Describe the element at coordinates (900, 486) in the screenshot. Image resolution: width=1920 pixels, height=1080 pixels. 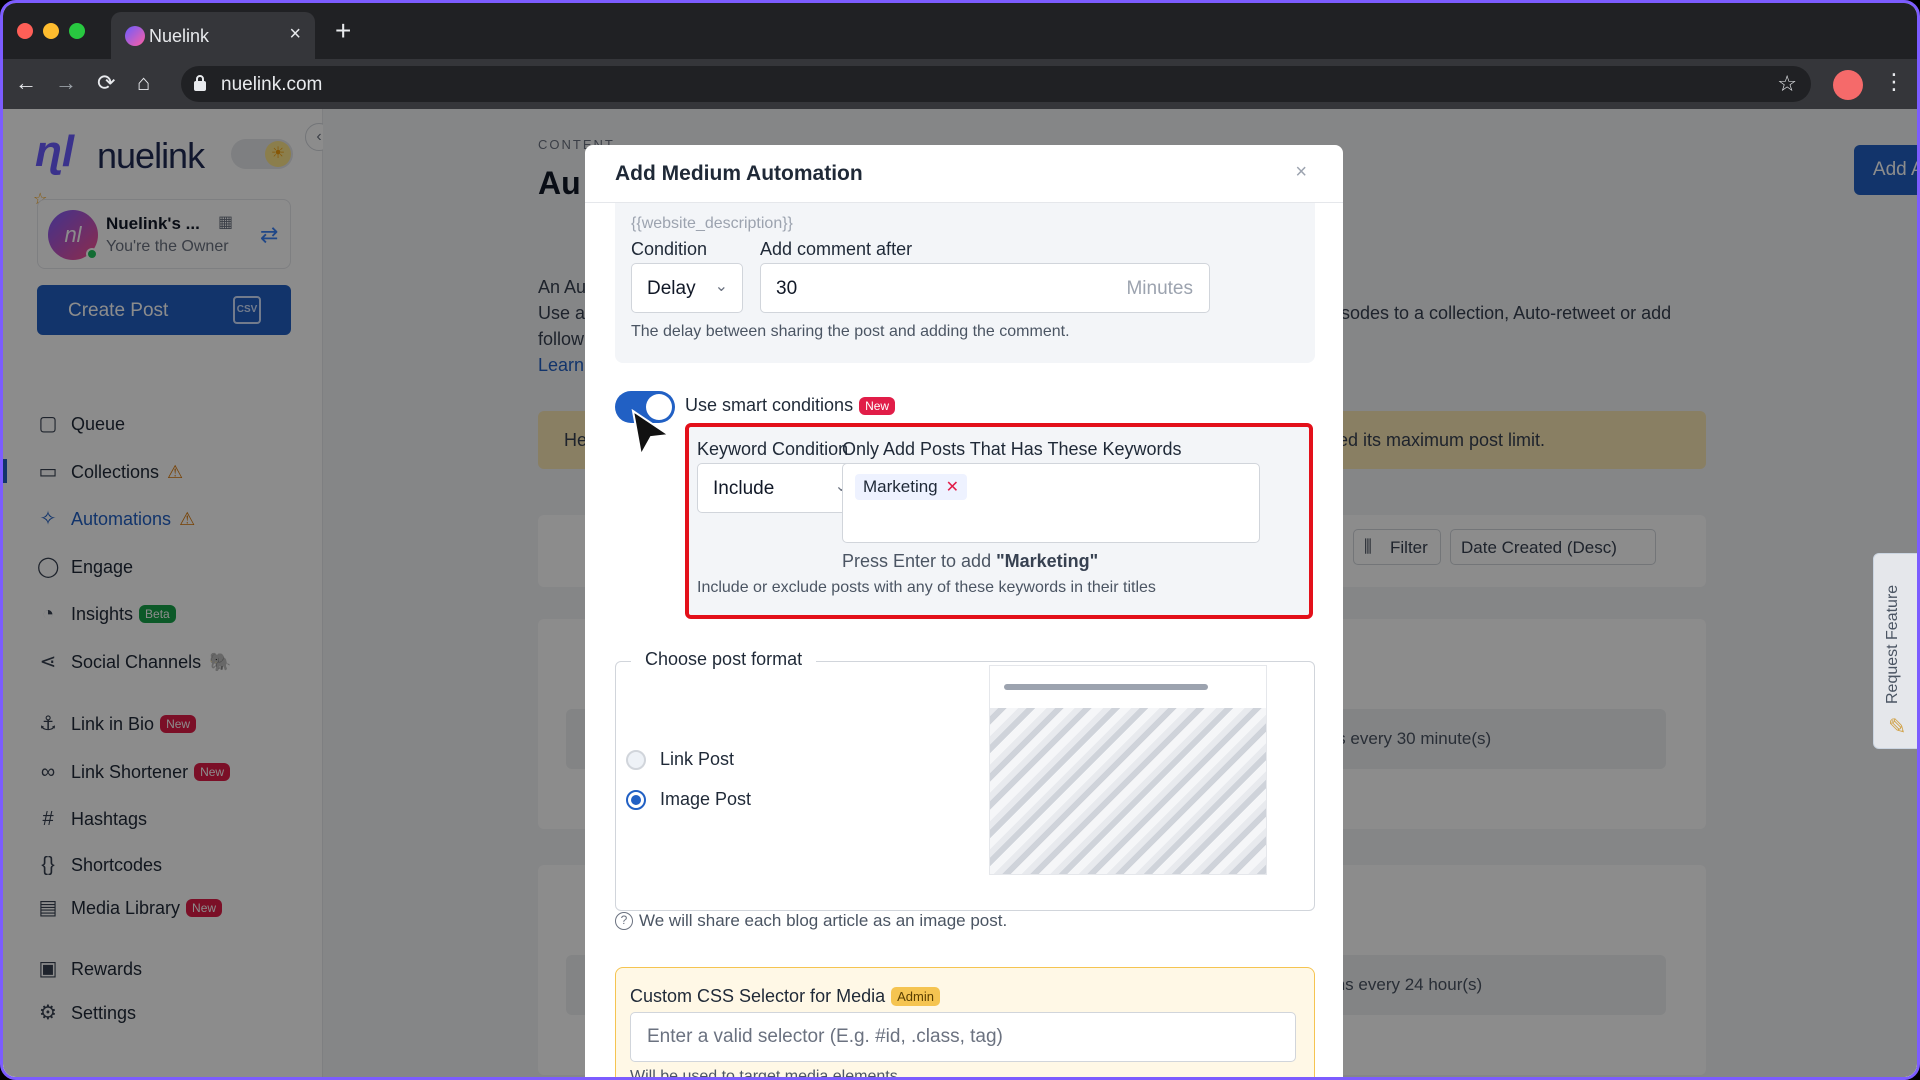
I see `keyword-tag-text: Marketing` at that location.